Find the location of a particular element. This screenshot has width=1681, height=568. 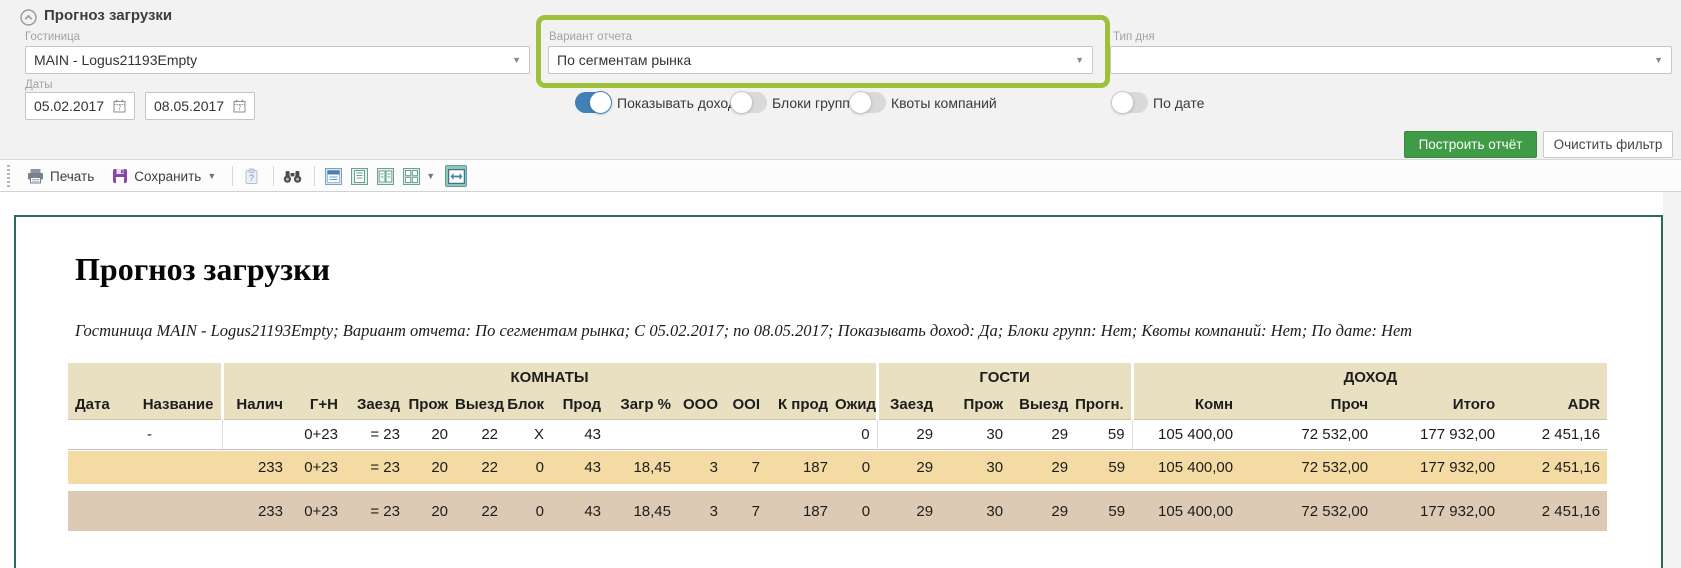

day-type-select: ▼ is located at coordinates (1391, 60).